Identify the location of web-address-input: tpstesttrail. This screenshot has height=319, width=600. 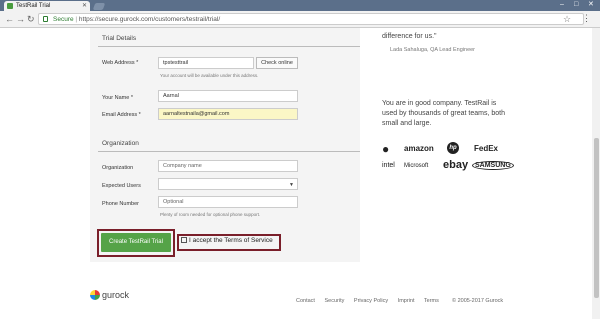
(206, 63).